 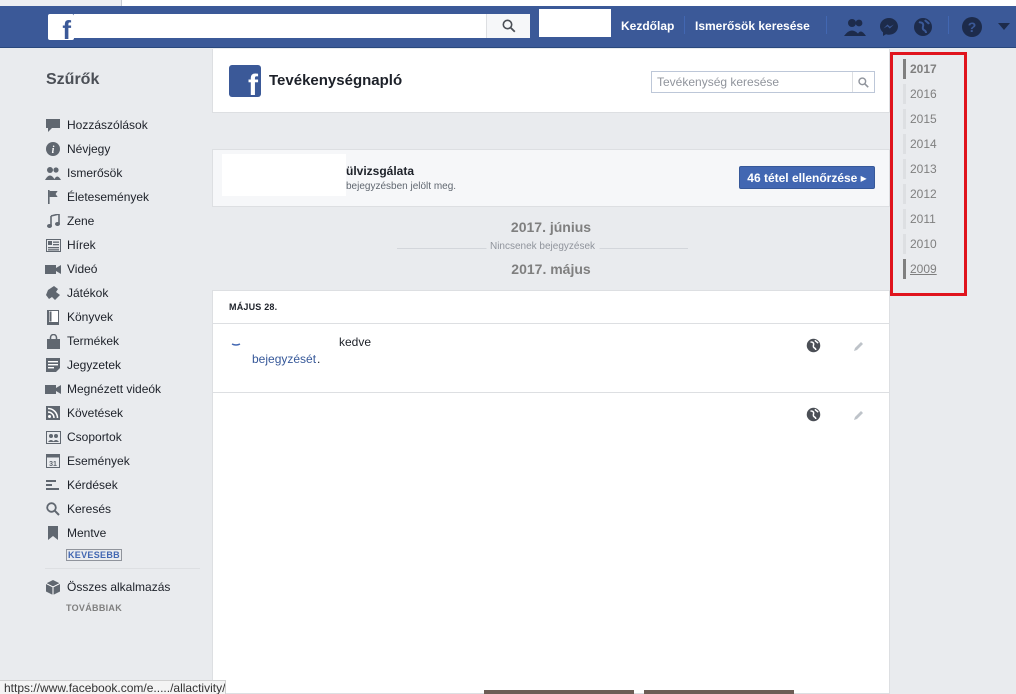 I want to click on filter-item-games: Játékok, so click(x=76, y=293).